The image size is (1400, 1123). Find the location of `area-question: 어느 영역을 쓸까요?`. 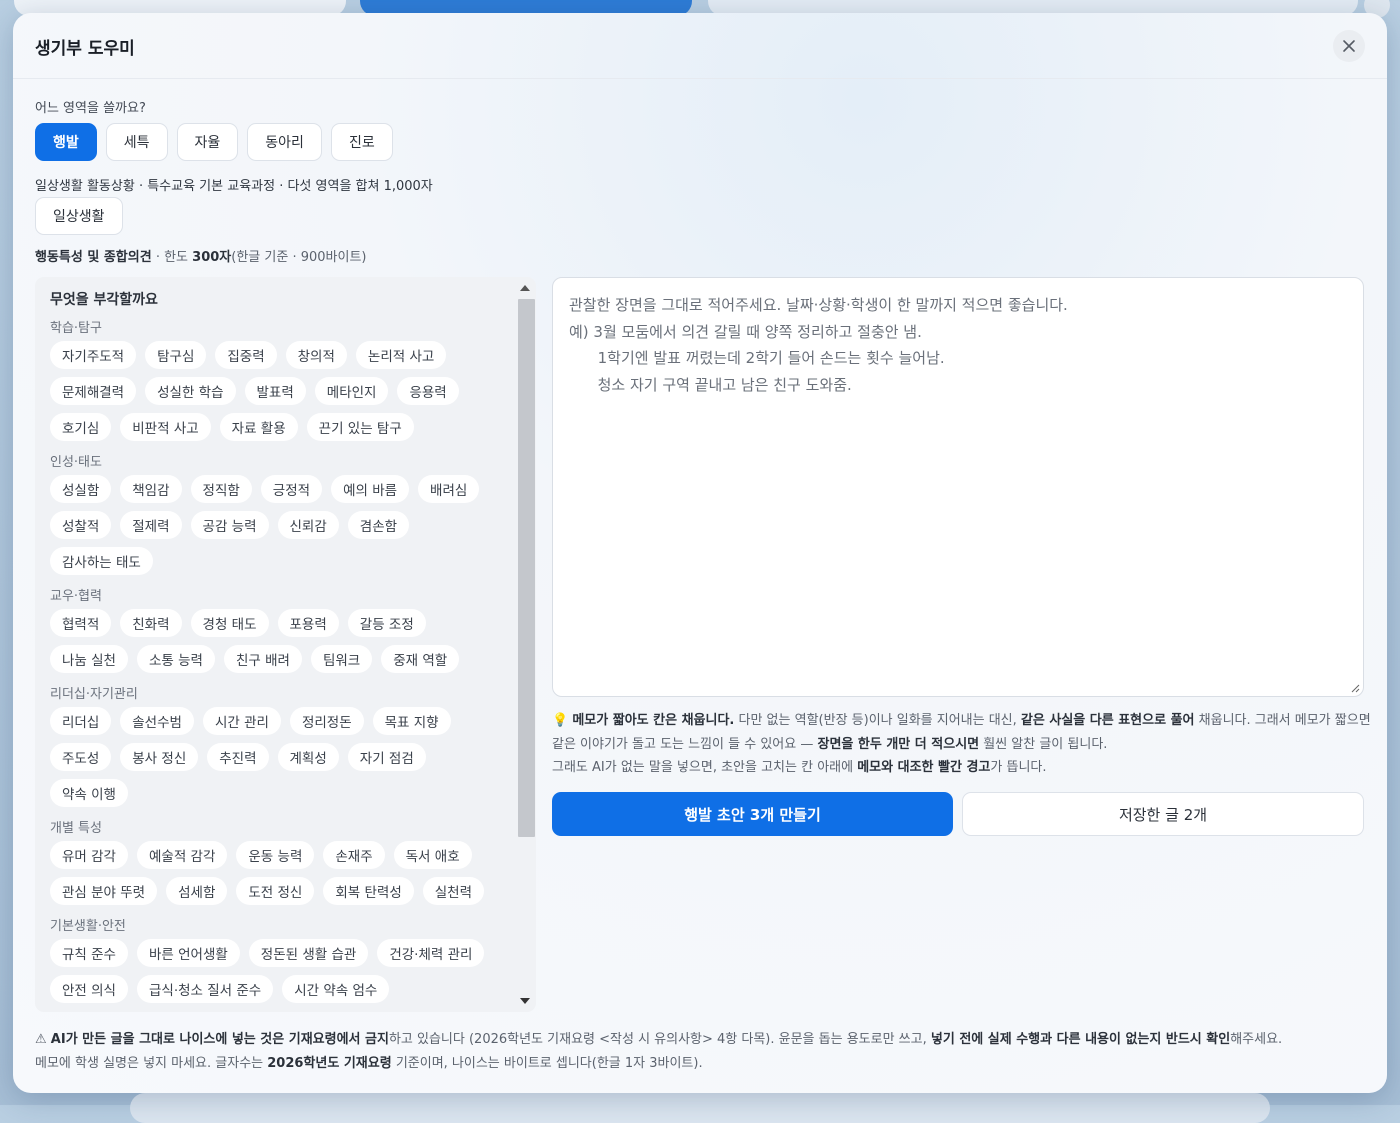

area-question: 어느 영역을 쓸까요? is located at coordinates (90, 108).